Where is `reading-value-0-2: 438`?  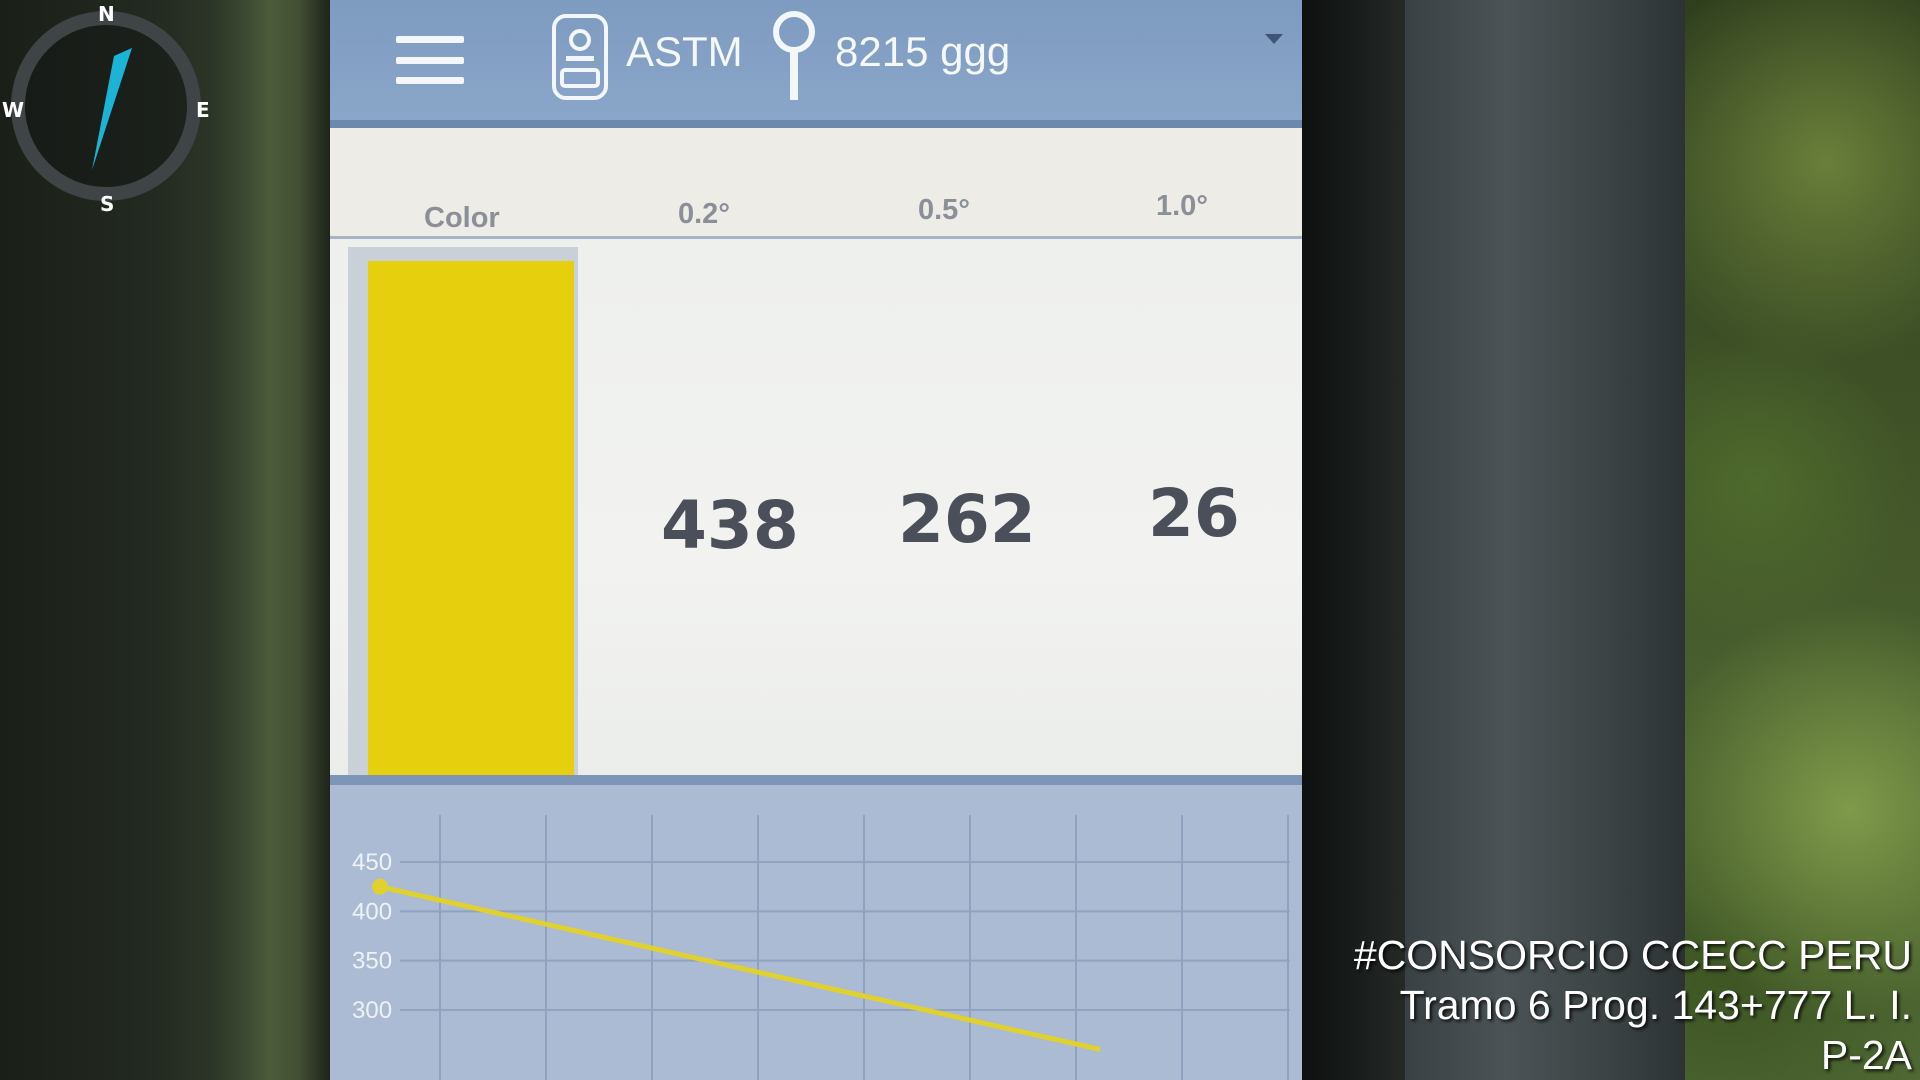 reading-value-0-2: 438 is located at coordinates (730, 525).